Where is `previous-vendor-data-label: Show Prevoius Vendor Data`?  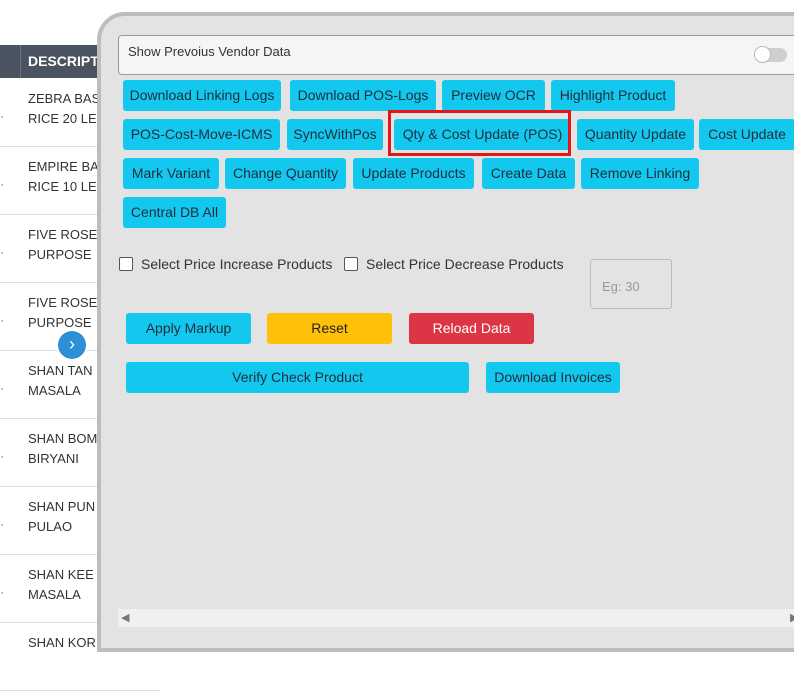 previous-vendor-data-label: Show Prevoius Vendor Data is located at coordinates (209, 51).